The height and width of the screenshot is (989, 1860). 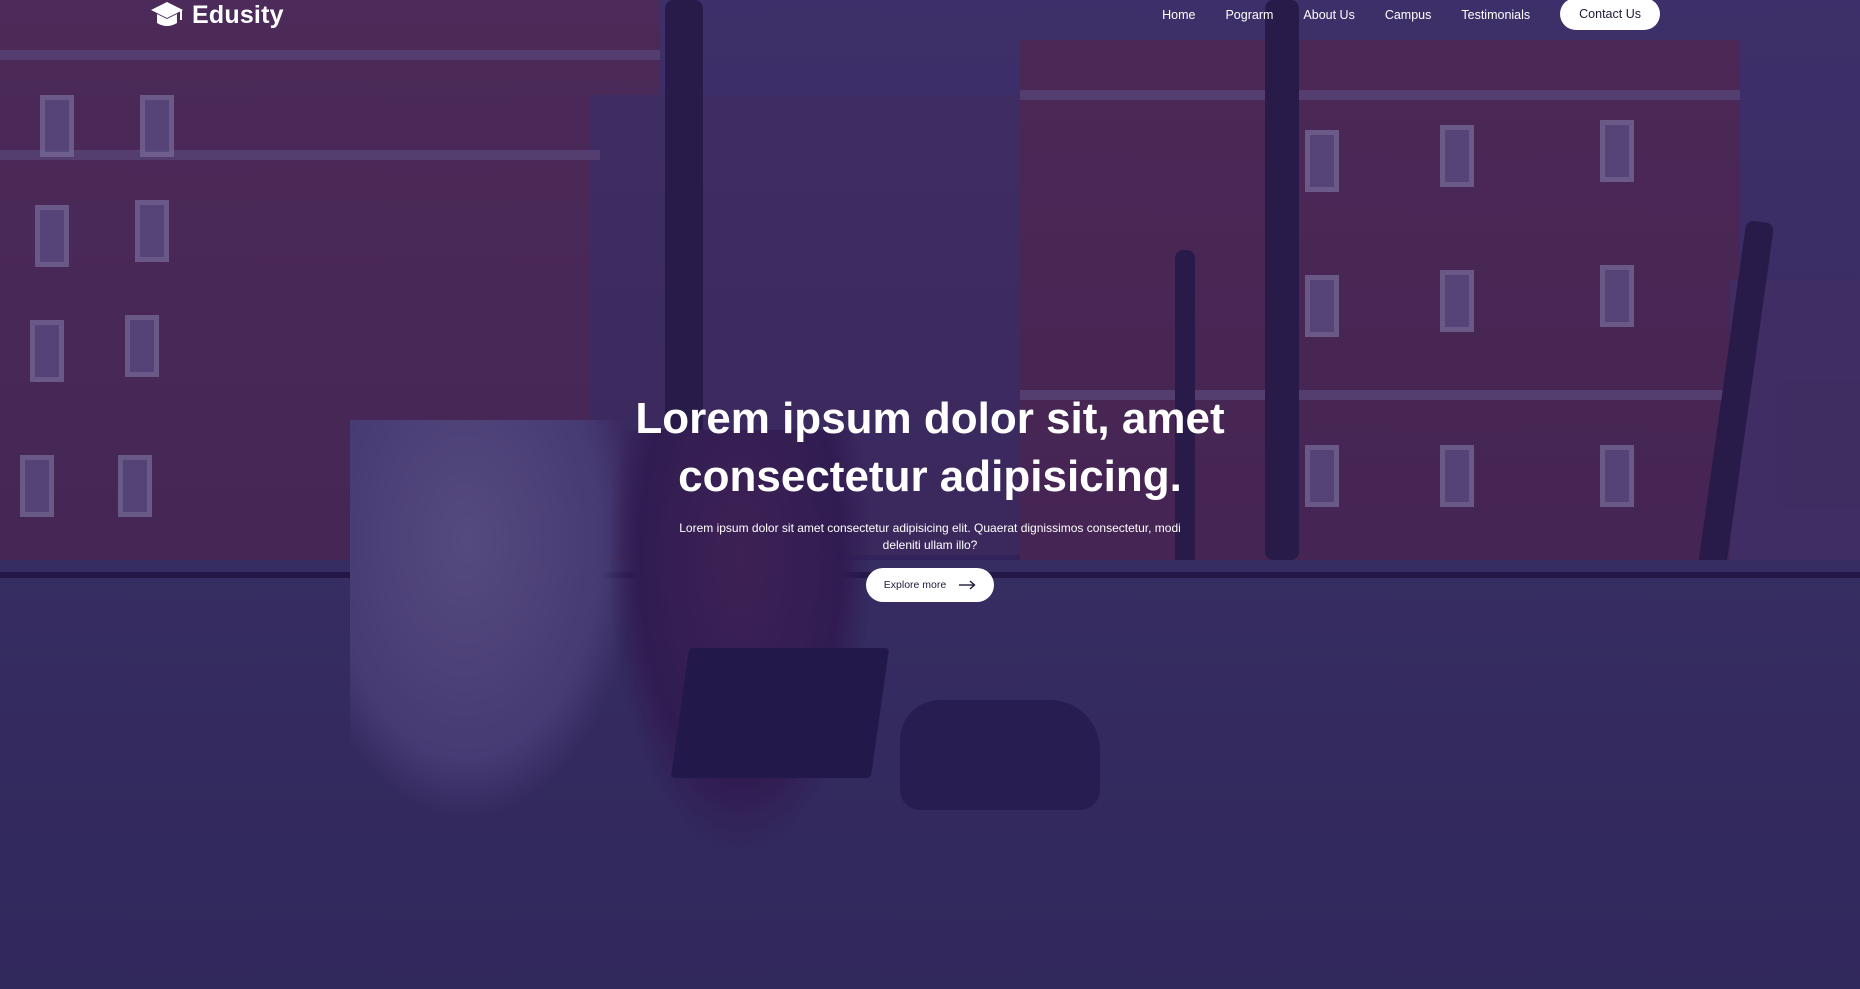 I want to click on nav-item-testimonials: Testimonials, so click(x=1495, y=15).